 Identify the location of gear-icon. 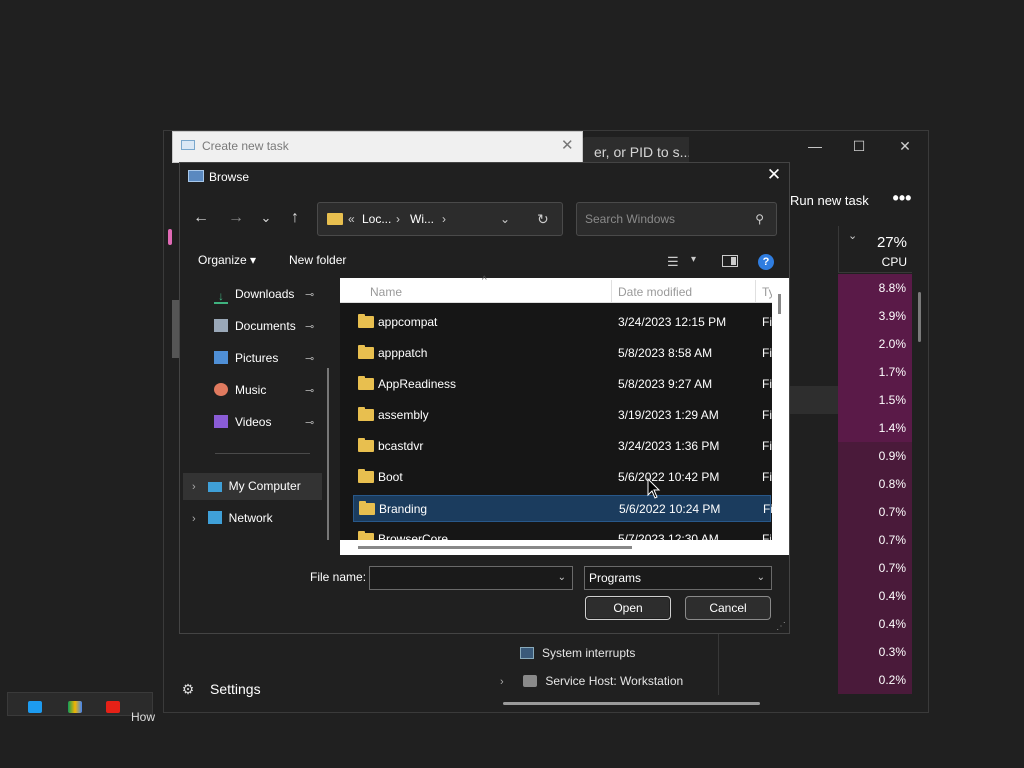
(530, 681).